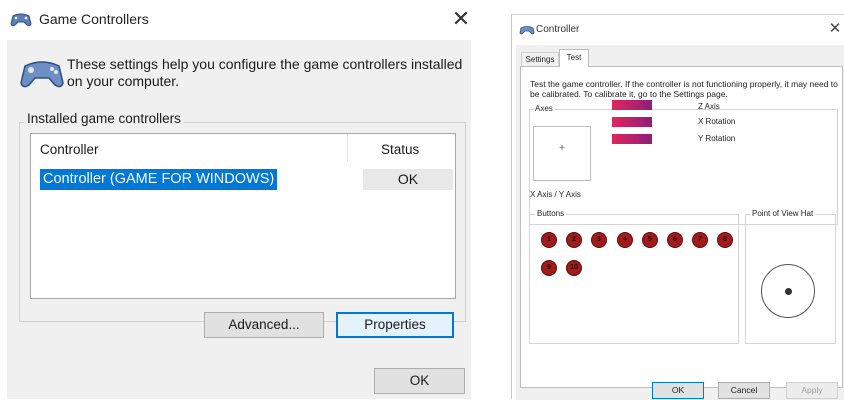 The height and width of the screenshot is (400, 844). I want to click on controller-button-6: 6, so click(675, 240).